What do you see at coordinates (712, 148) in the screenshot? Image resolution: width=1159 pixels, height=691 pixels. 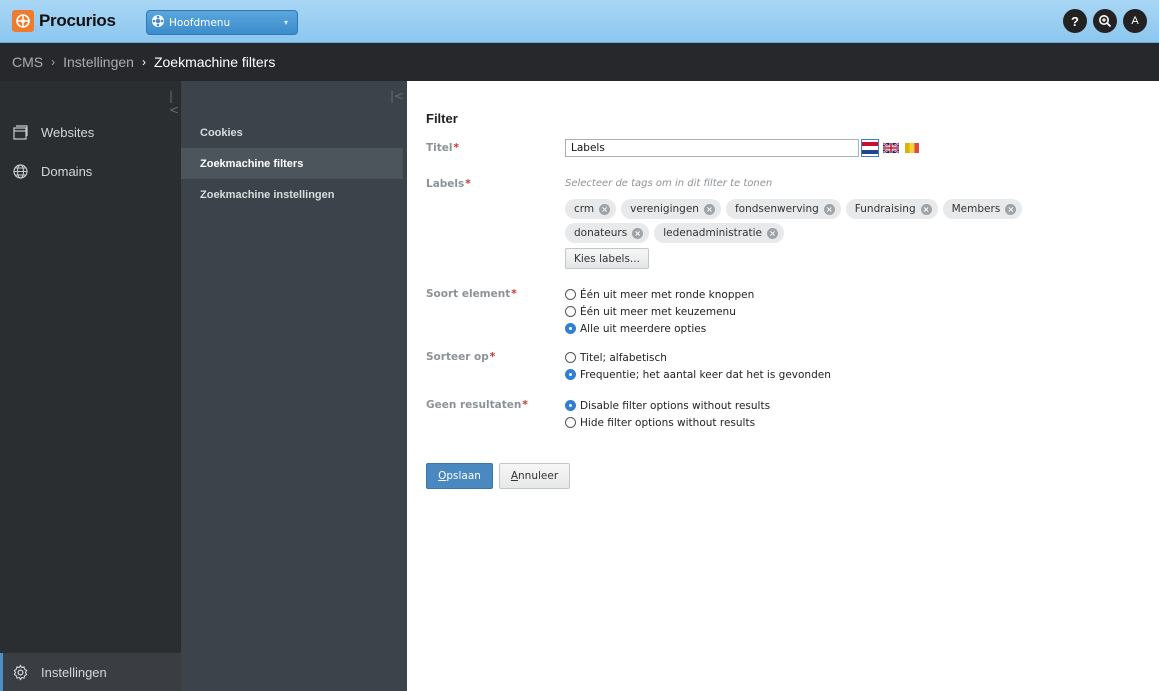 I see `titel-input` at bounding box center [712, 148].